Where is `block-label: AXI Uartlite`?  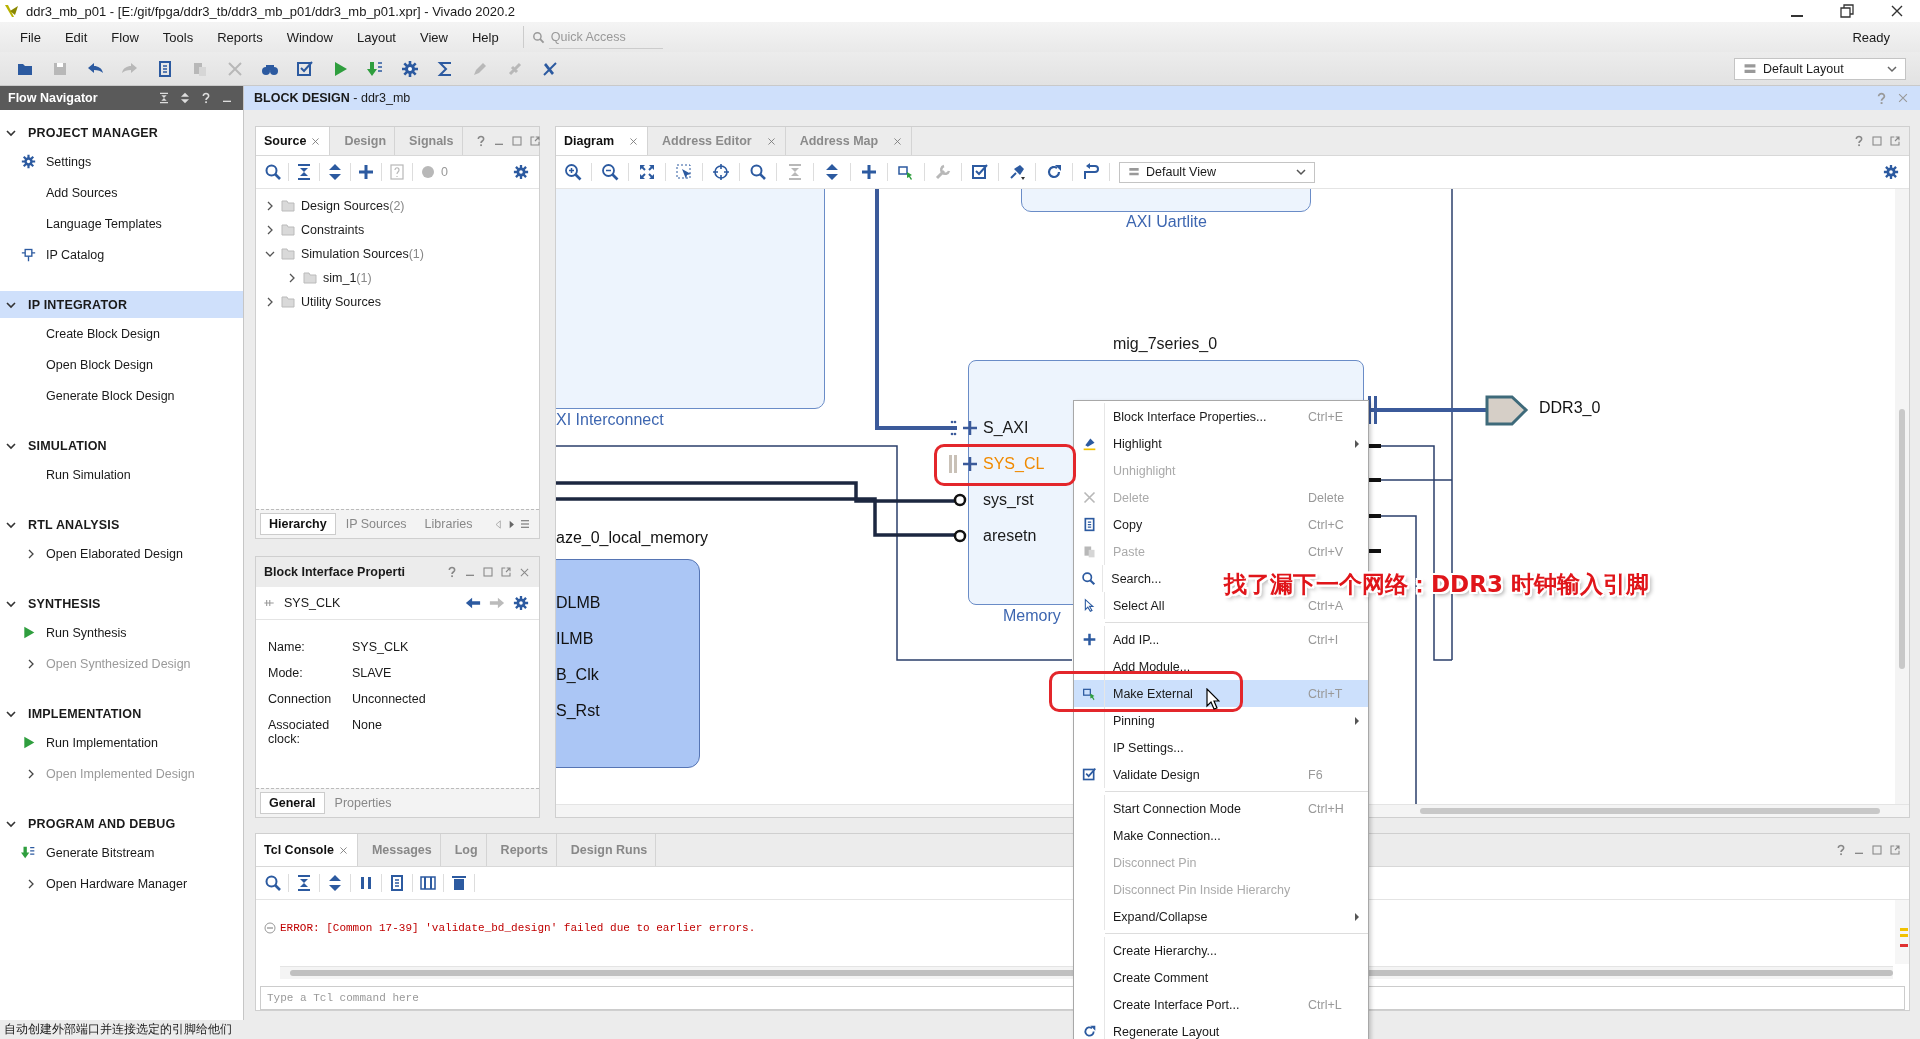
block-label: AXI Uartlite is located at coordinates (1166, 222).